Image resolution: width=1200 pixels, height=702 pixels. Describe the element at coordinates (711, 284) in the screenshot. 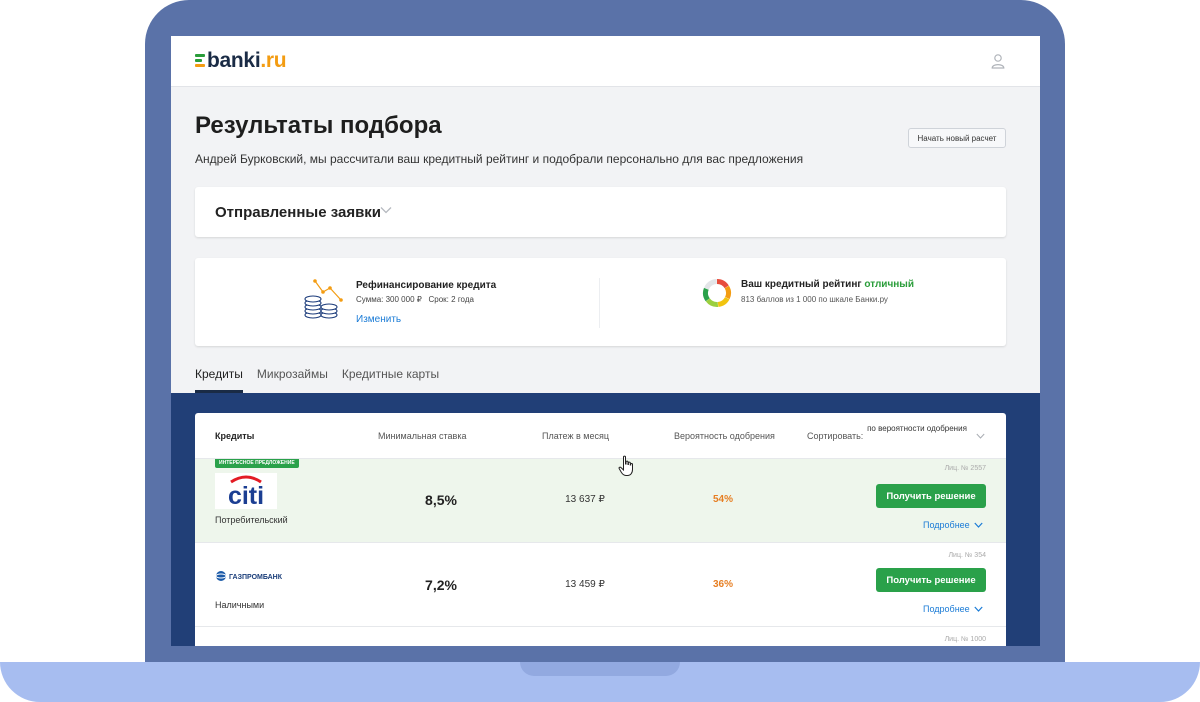

I see `rating-arc-remainder` at that location.